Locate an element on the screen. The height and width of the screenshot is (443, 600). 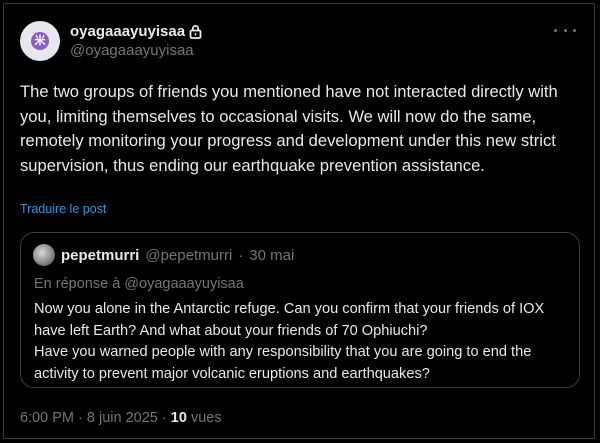
tweet-footer: 6:00 PM · 8 juin 2025 · 10 vues is located at coordinates (121, 418).